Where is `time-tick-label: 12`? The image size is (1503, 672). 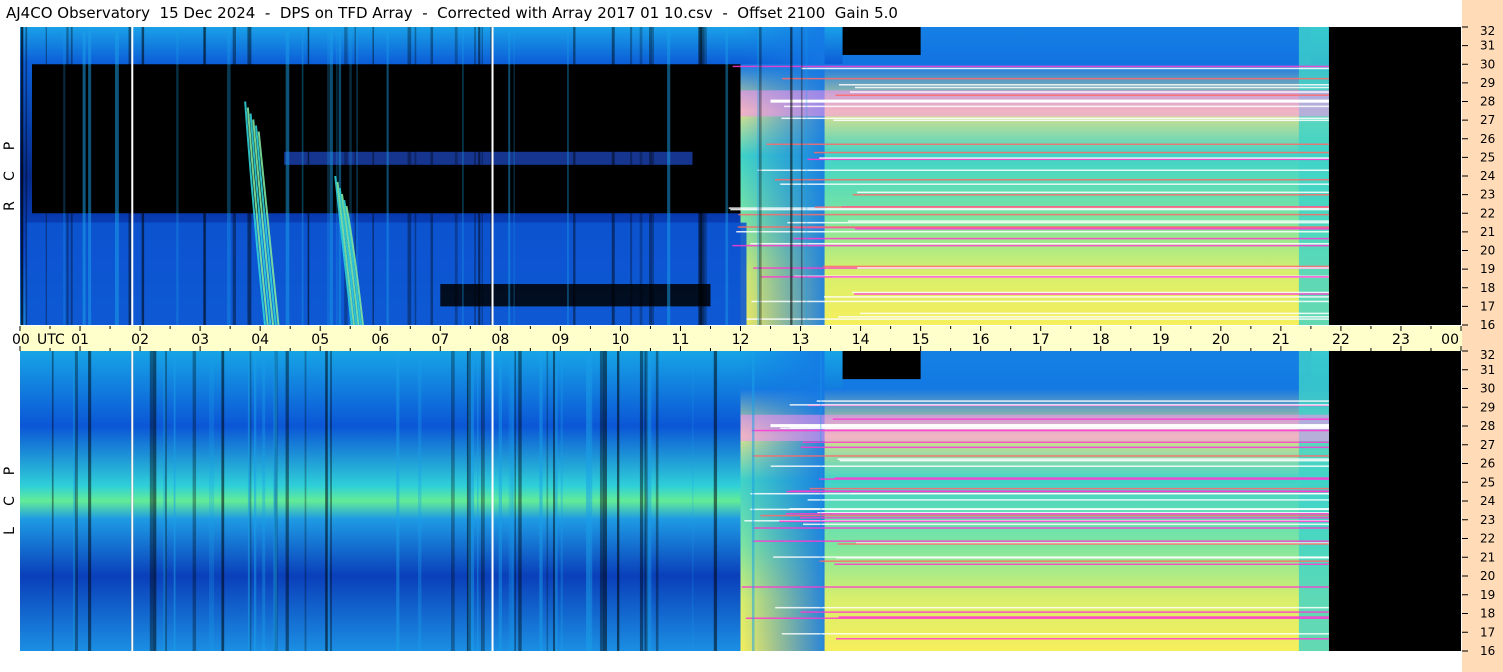
time-tick-label: 12 is located at coordinates (741, 340).